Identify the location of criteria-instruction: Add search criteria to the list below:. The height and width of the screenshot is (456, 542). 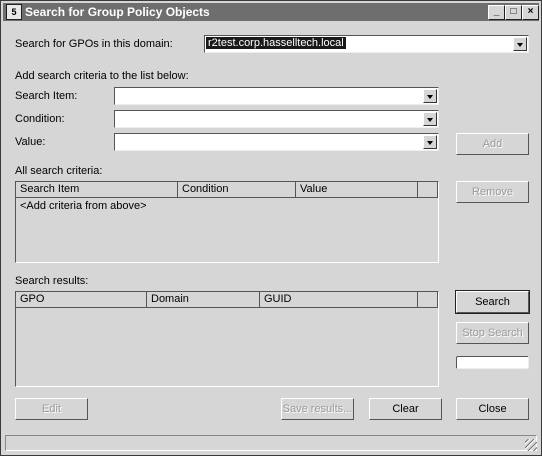
(102, 76).